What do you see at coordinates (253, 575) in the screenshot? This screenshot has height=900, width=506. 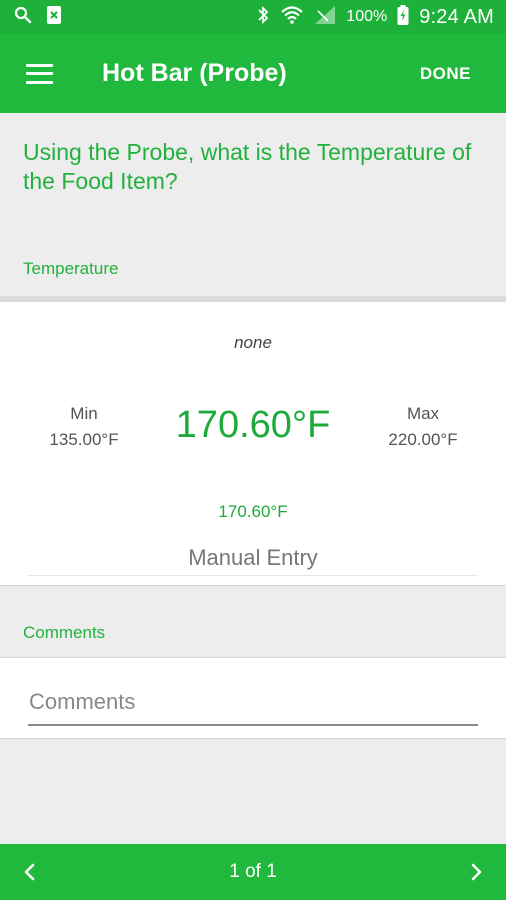 I see `manual-entry-divider` at bounding box center [253, 575].